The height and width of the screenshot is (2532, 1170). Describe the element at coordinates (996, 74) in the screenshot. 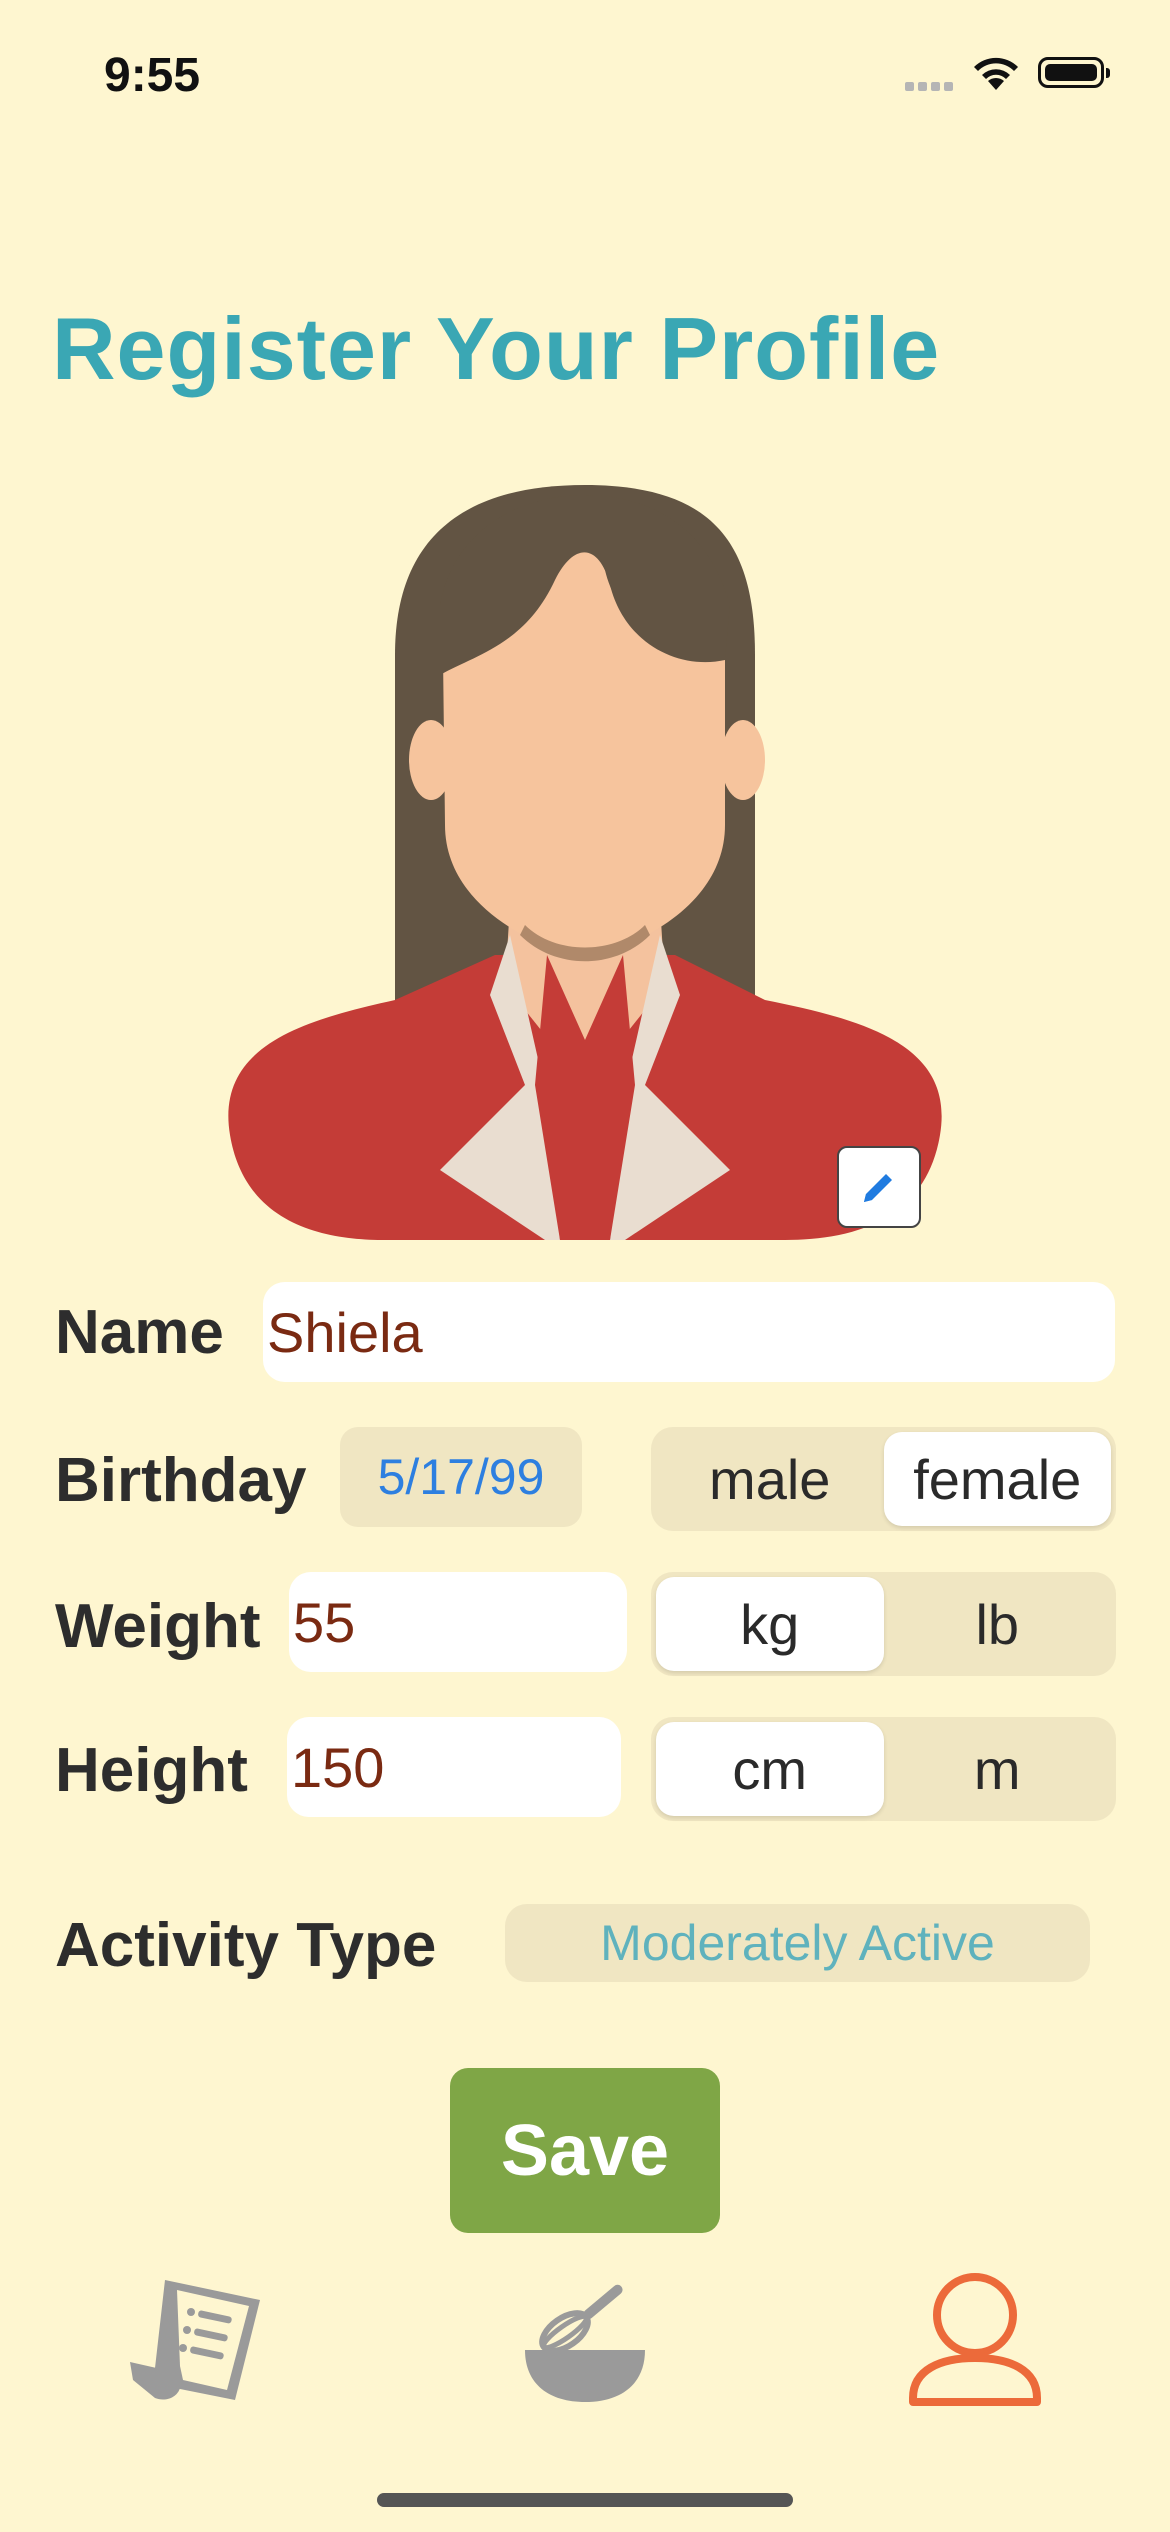

I see `wifi-icon` at that location.